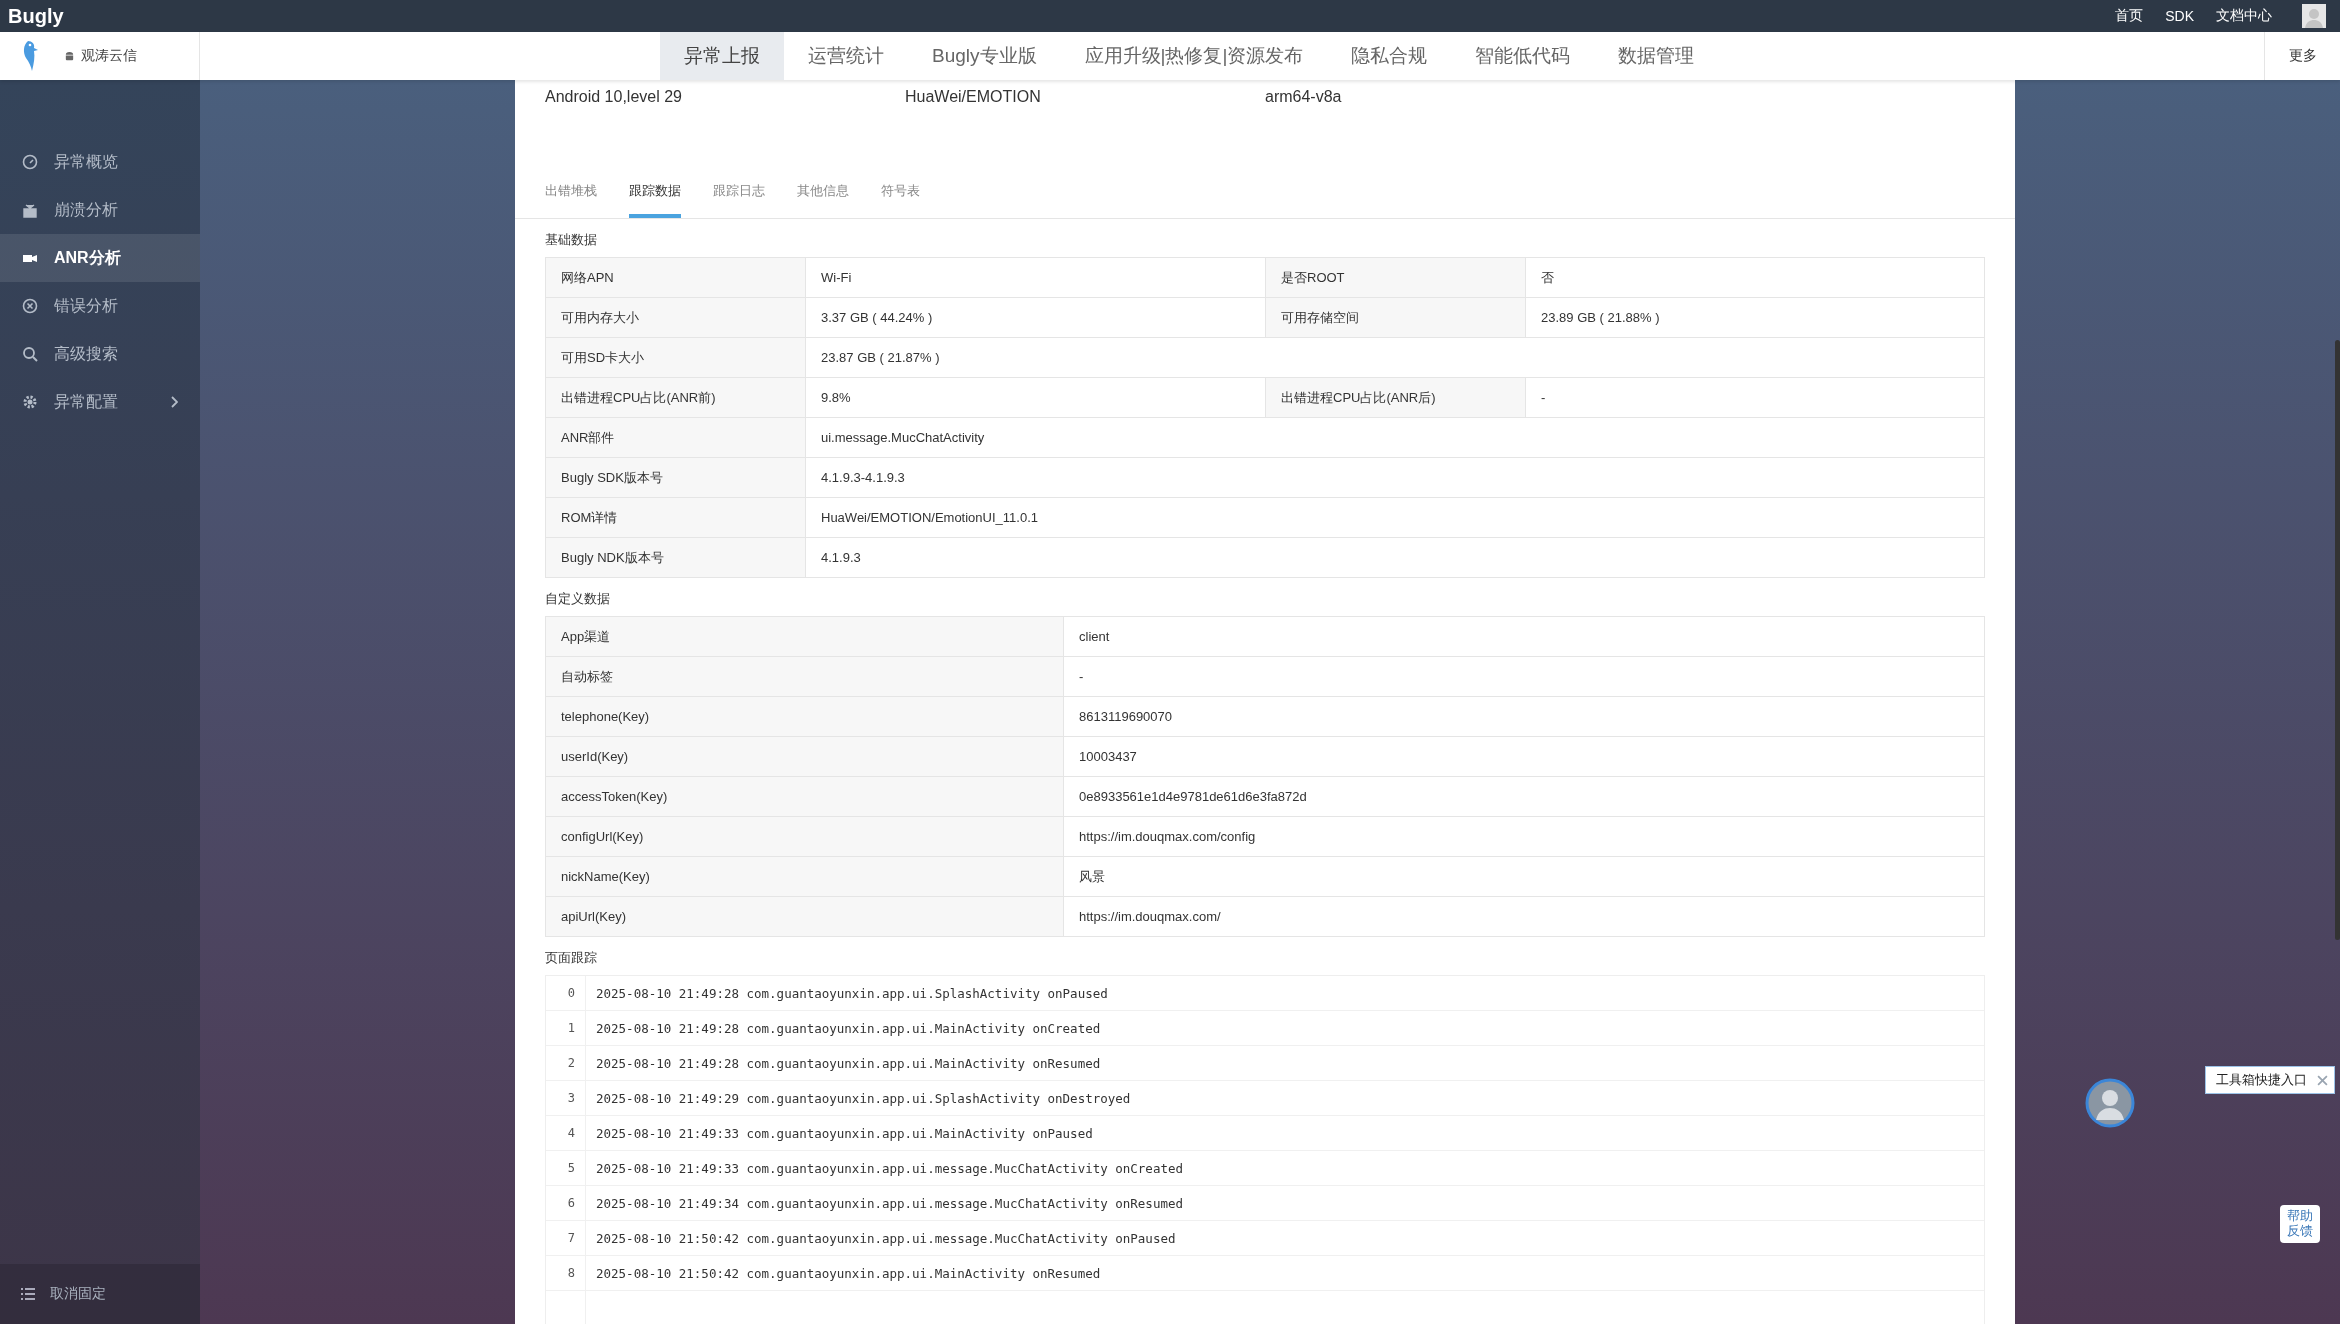 The height and width of the screenshot is (1324, 2340). What do you see at coordinates (1395, 477) in the screenshot?
I see `table-cell: 4.1.9.3-4.1.9.3` at bounding box center [1395, 477].